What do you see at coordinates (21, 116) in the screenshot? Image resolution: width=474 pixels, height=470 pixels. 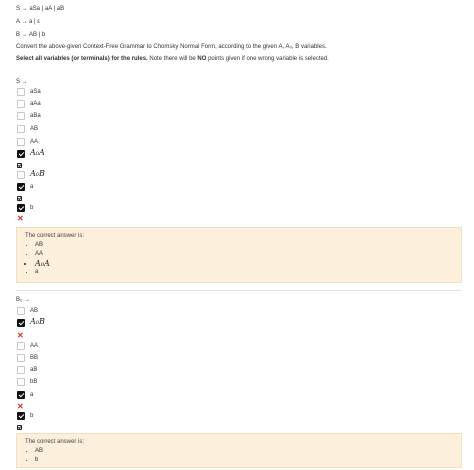 I see `option-checkbox-aba` at bounding box center [21, 116].